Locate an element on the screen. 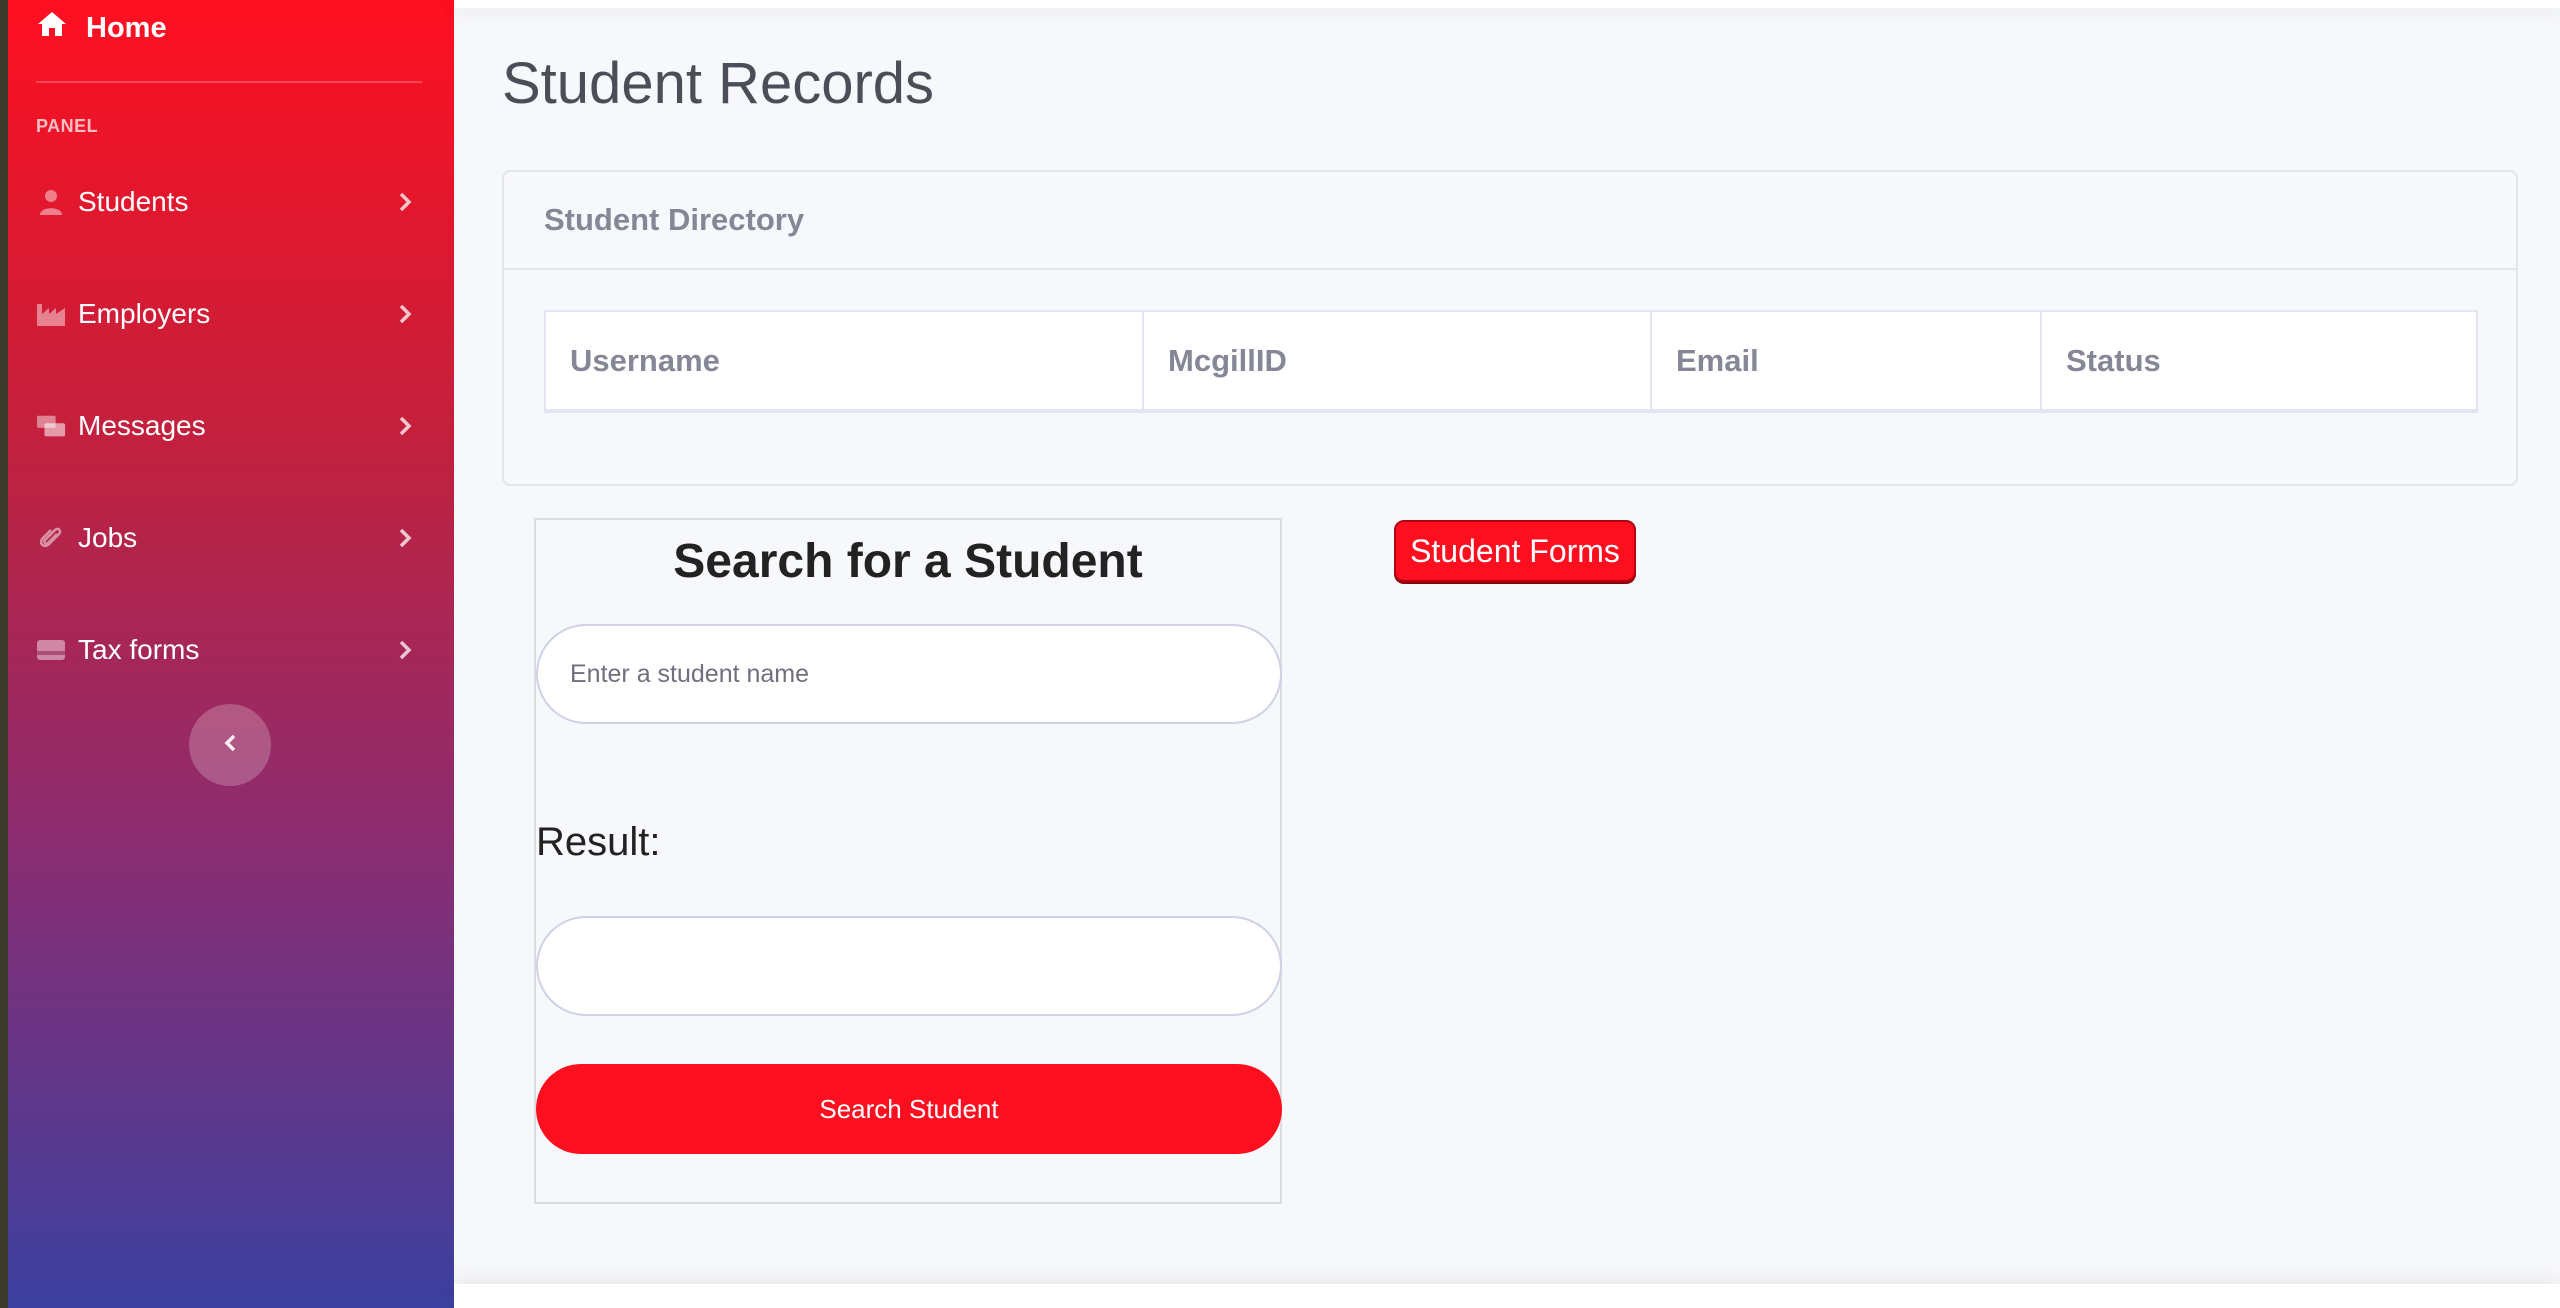  chevron-left-icon is located at coordinates (230, 745).